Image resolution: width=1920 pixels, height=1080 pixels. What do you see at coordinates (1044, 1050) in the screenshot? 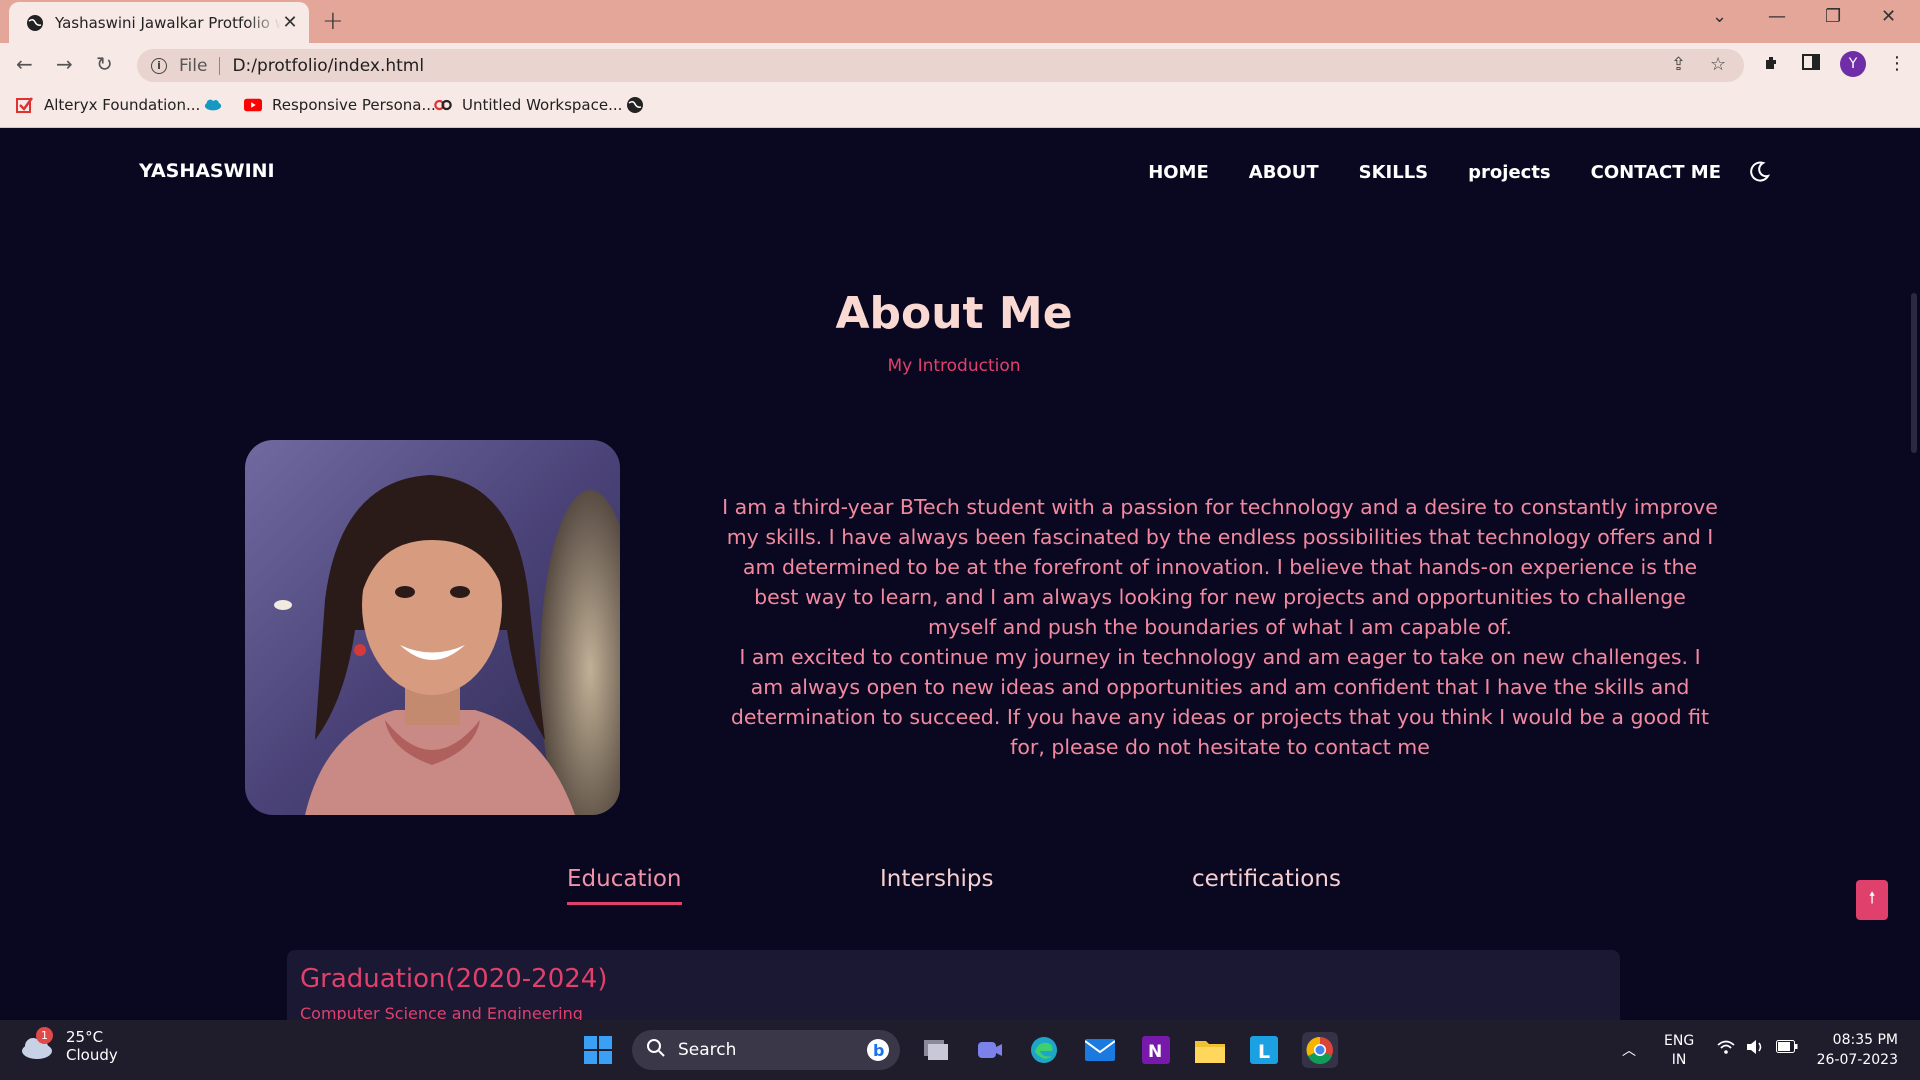
I see `edge-icon` at bounding box center [1044, 1050].